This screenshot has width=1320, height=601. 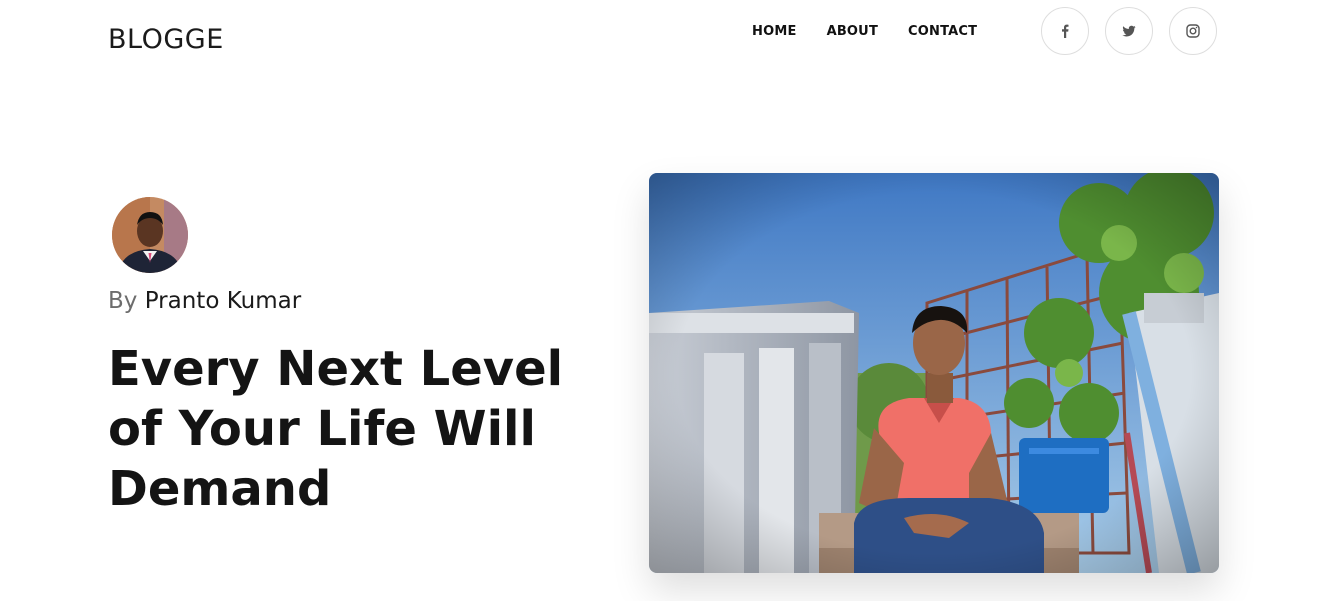 I want to click on facebook-icon, so click(x=1065, y=31).